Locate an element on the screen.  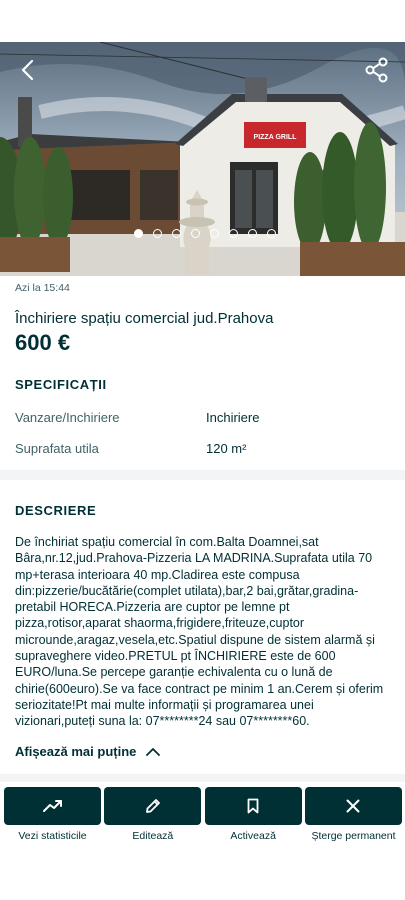
delete-action: Șterge permanent is located at coordinates (353, 814).